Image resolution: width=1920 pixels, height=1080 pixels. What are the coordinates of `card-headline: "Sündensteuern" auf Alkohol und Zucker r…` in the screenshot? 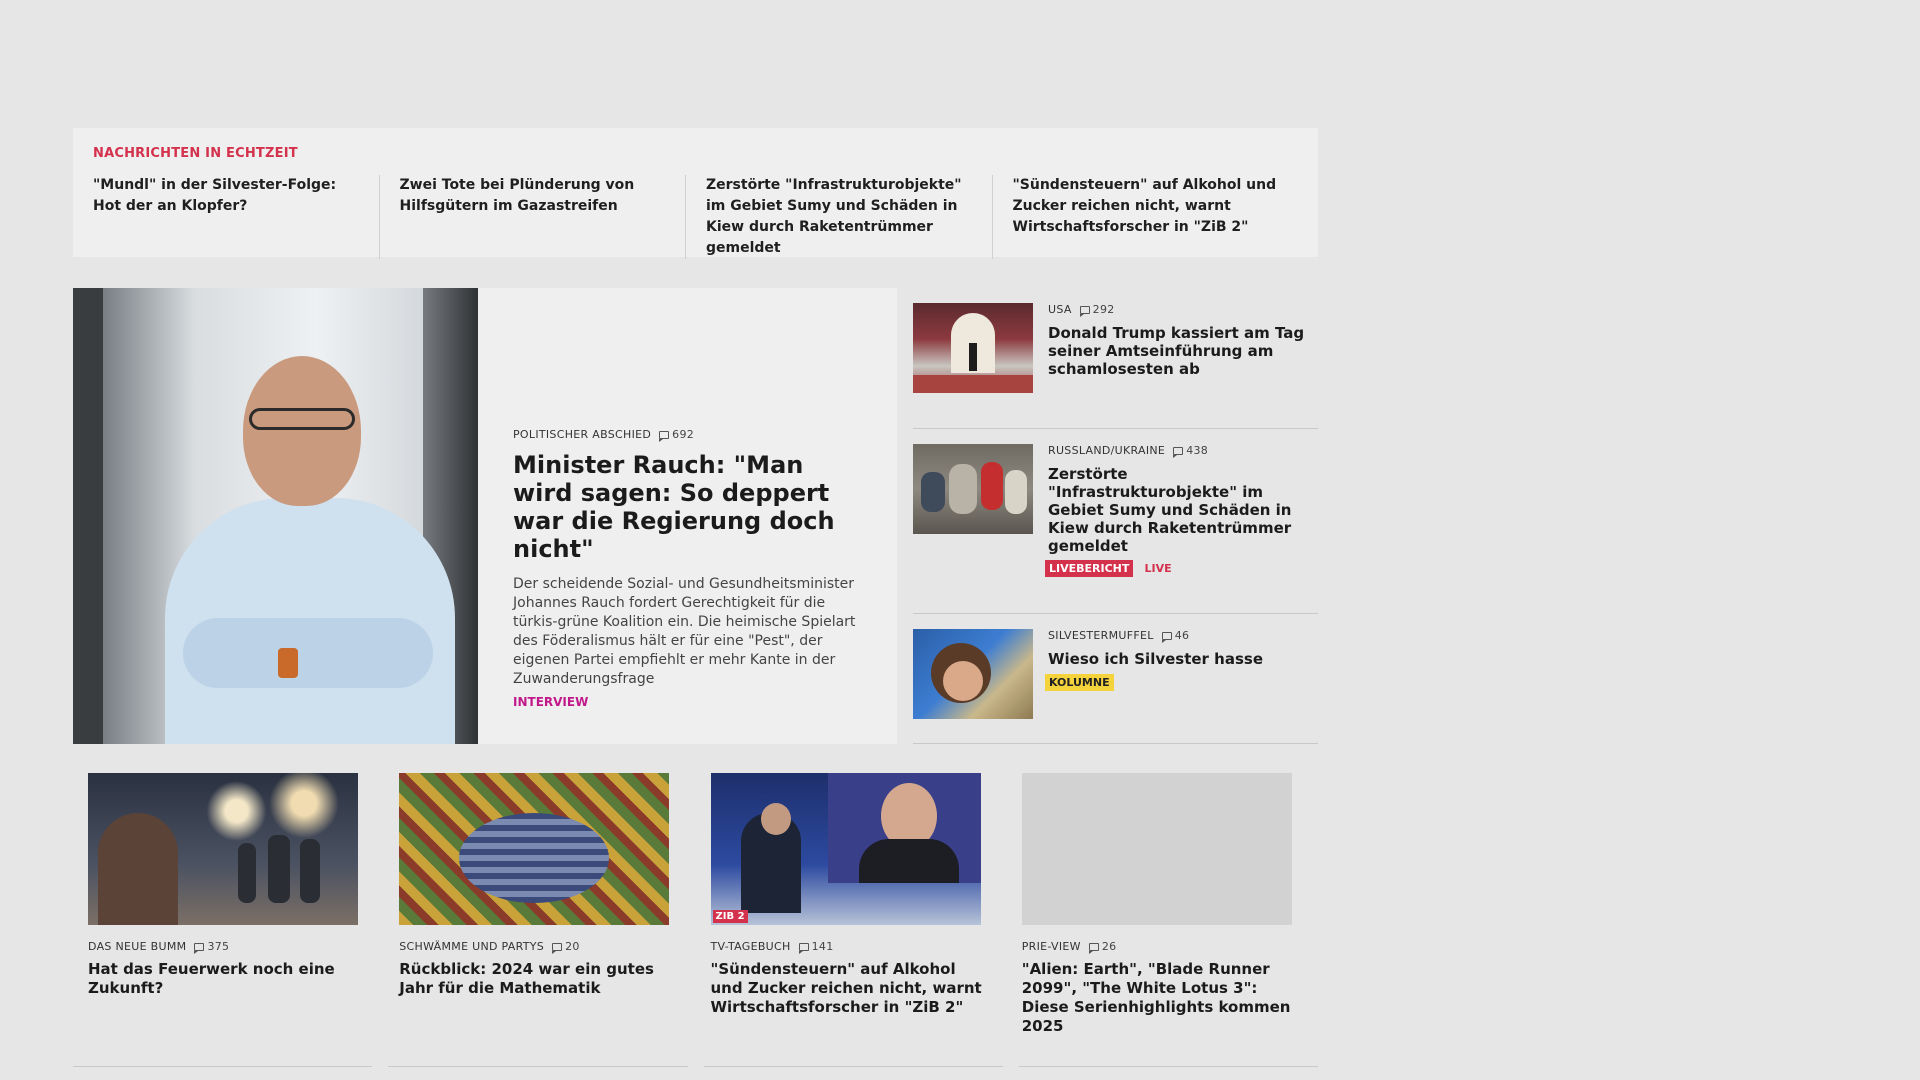 It's located at (851, 988).